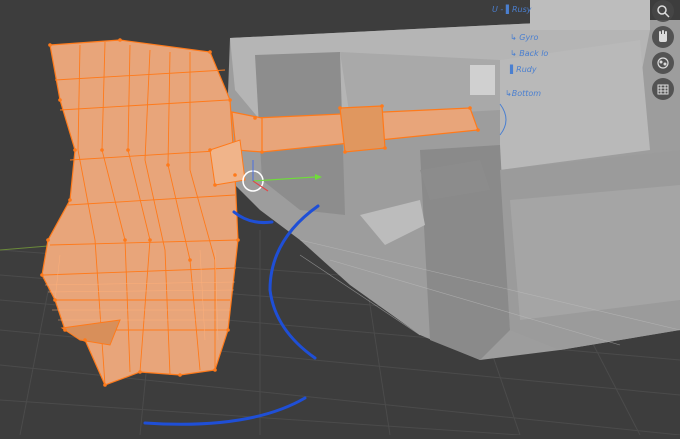  I want to click on grid-icon, so click(663, 89).